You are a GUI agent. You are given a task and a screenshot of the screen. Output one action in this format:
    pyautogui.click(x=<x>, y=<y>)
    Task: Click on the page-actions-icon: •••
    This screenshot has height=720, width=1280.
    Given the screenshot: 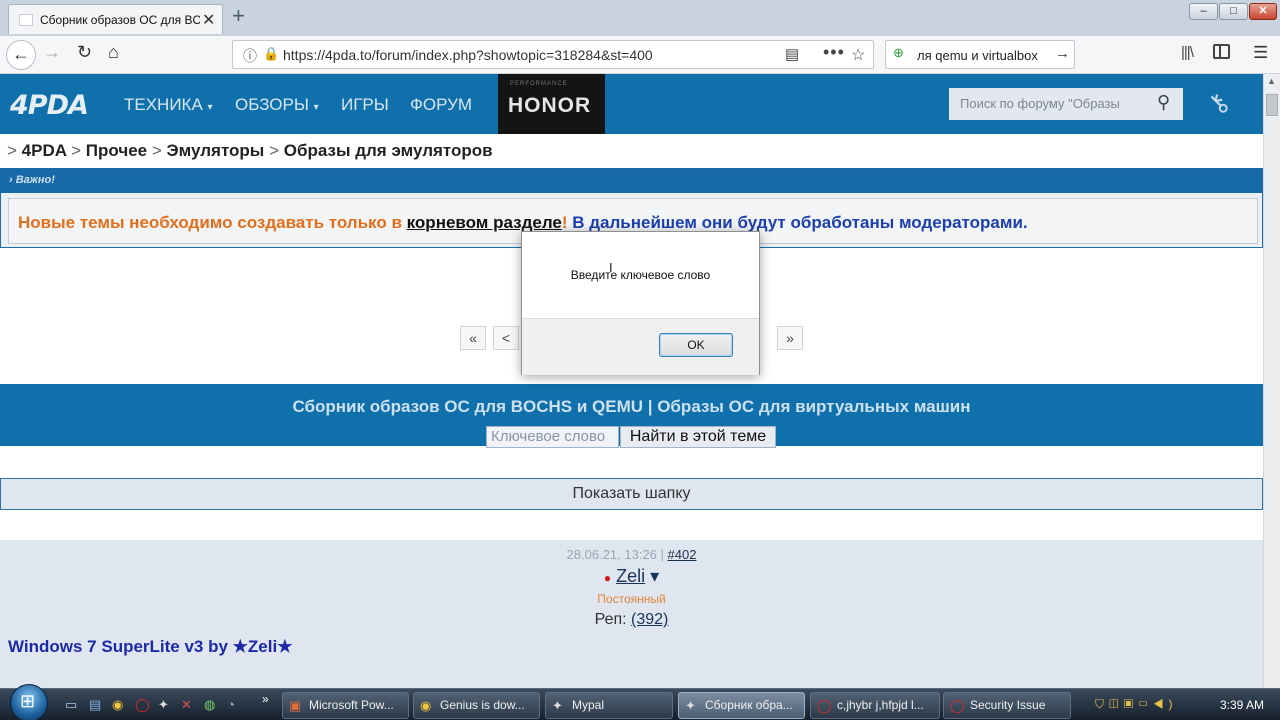 What is the action you would take?
    pyautogui.click(x=834, y=52)
    